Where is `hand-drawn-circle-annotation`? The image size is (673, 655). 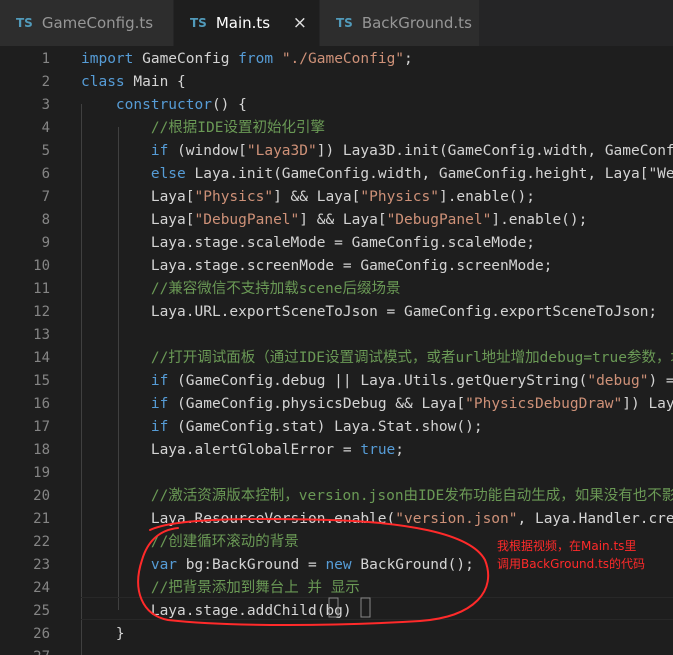 hand-drawn-circle-annotation is located at coordinates (313, 572).